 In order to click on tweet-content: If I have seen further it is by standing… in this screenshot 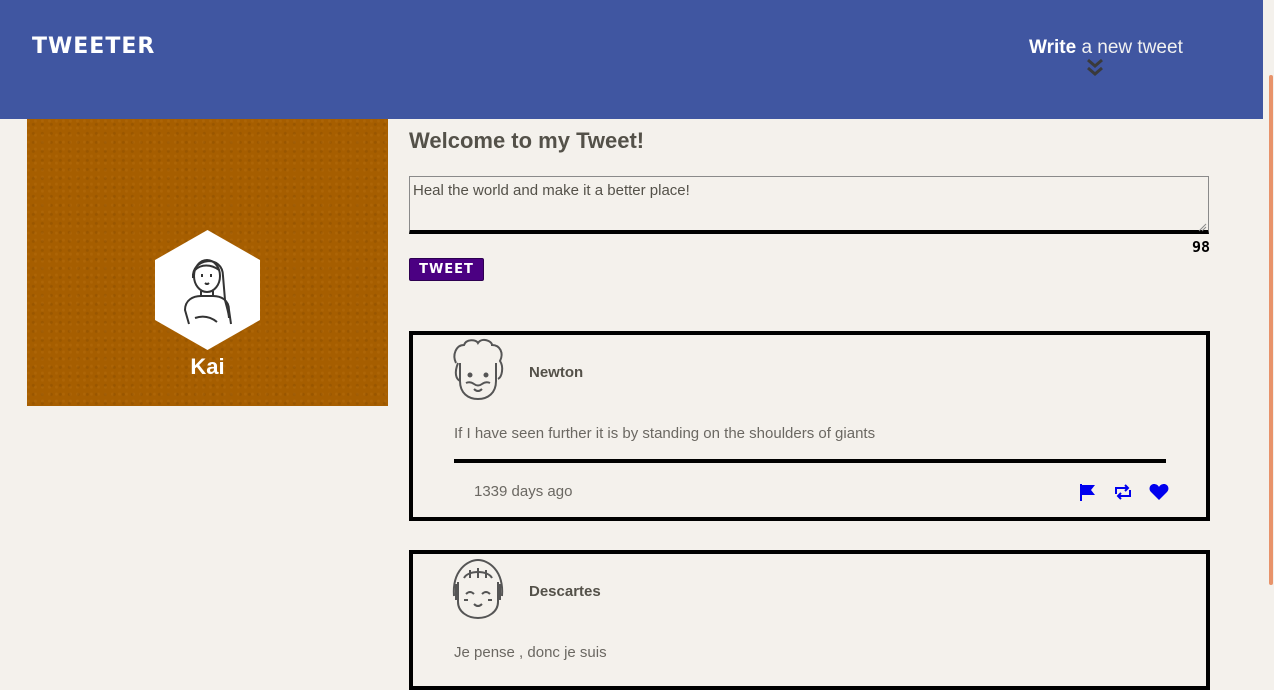, I will do `click(665, 433)`.